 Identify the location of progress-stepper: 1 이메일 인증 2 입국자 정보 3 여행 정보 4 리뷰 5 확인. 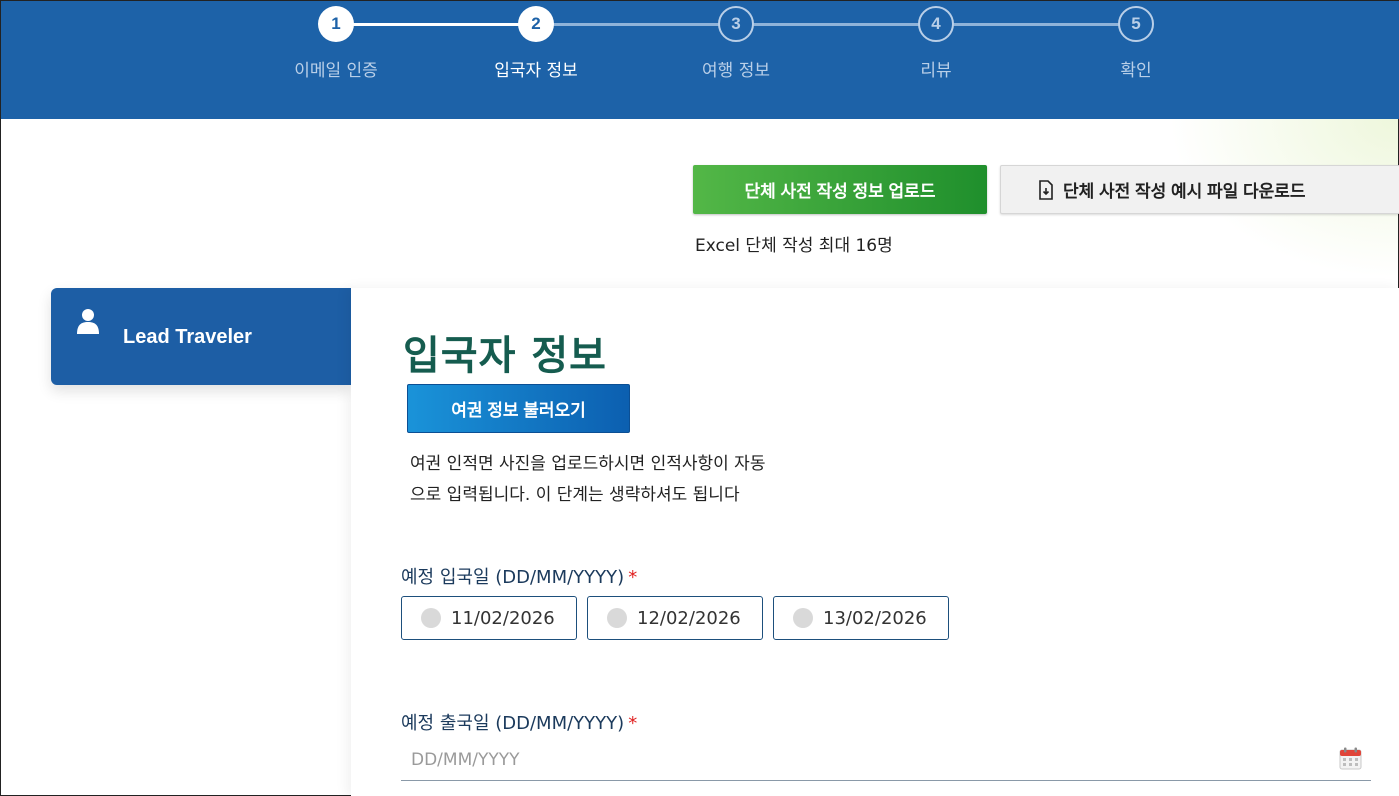
(700, 60).